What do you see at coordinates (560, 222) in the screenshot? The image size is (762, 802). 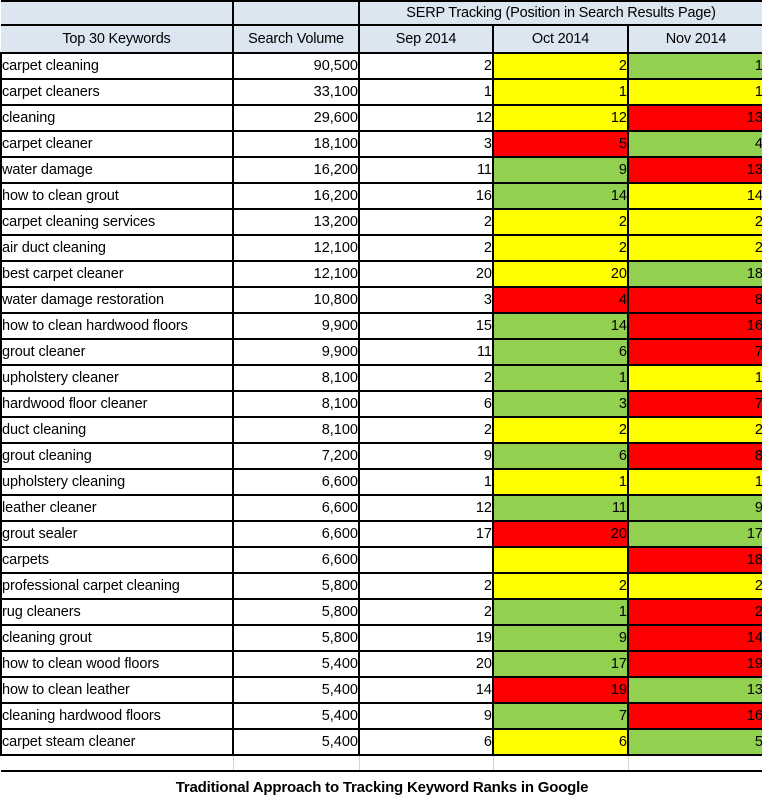 I see `oct-2014-rank-cell: 2` at bounding box center [560, 222].